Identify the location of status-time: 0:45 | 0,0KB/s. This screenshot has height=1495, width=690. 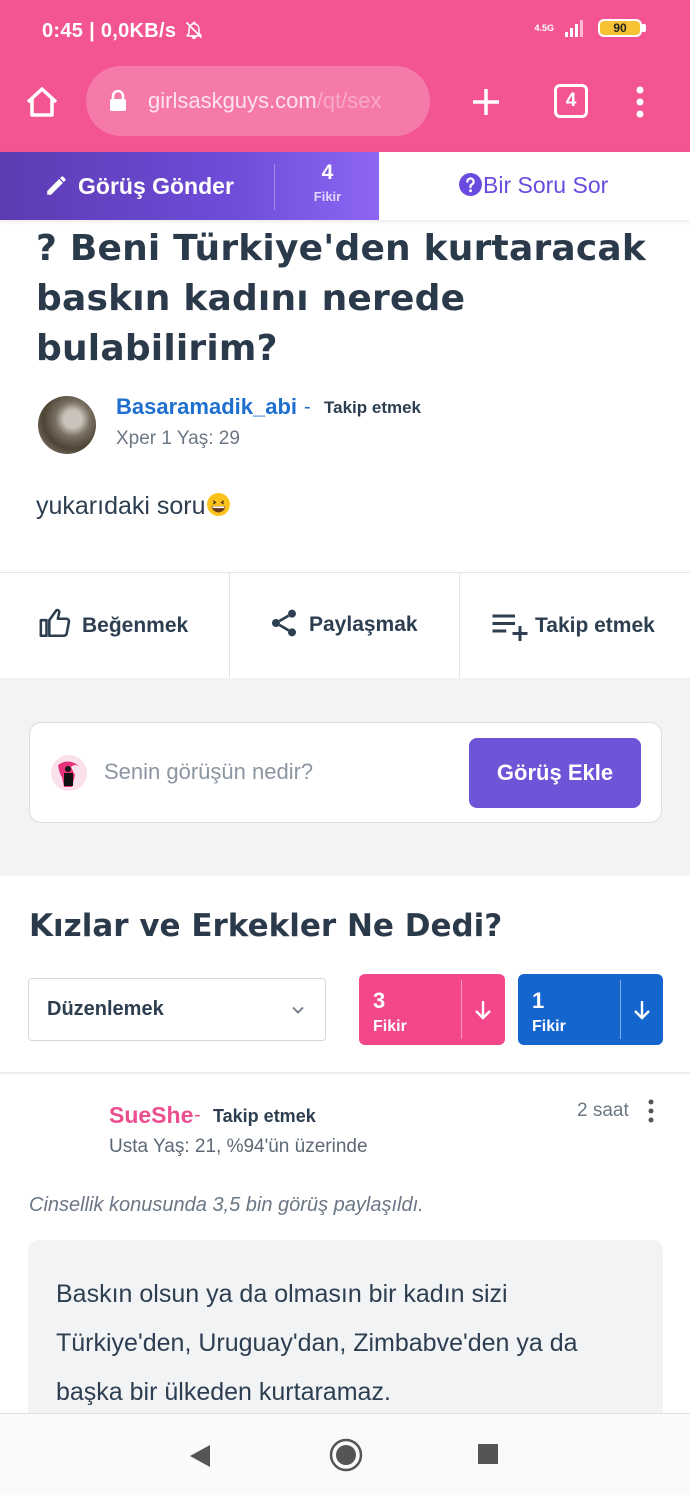
(109, 31).